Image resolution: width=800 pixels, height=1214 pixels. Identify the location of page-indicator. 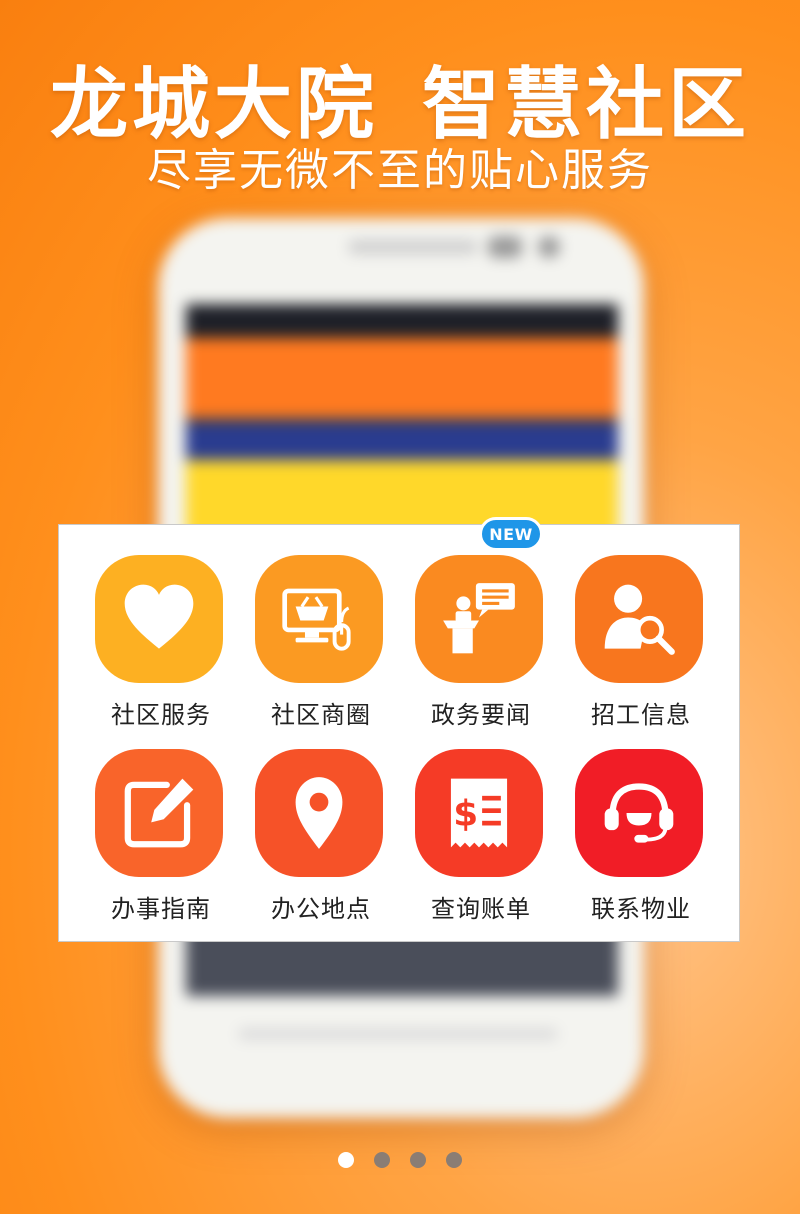
(400, 1161).